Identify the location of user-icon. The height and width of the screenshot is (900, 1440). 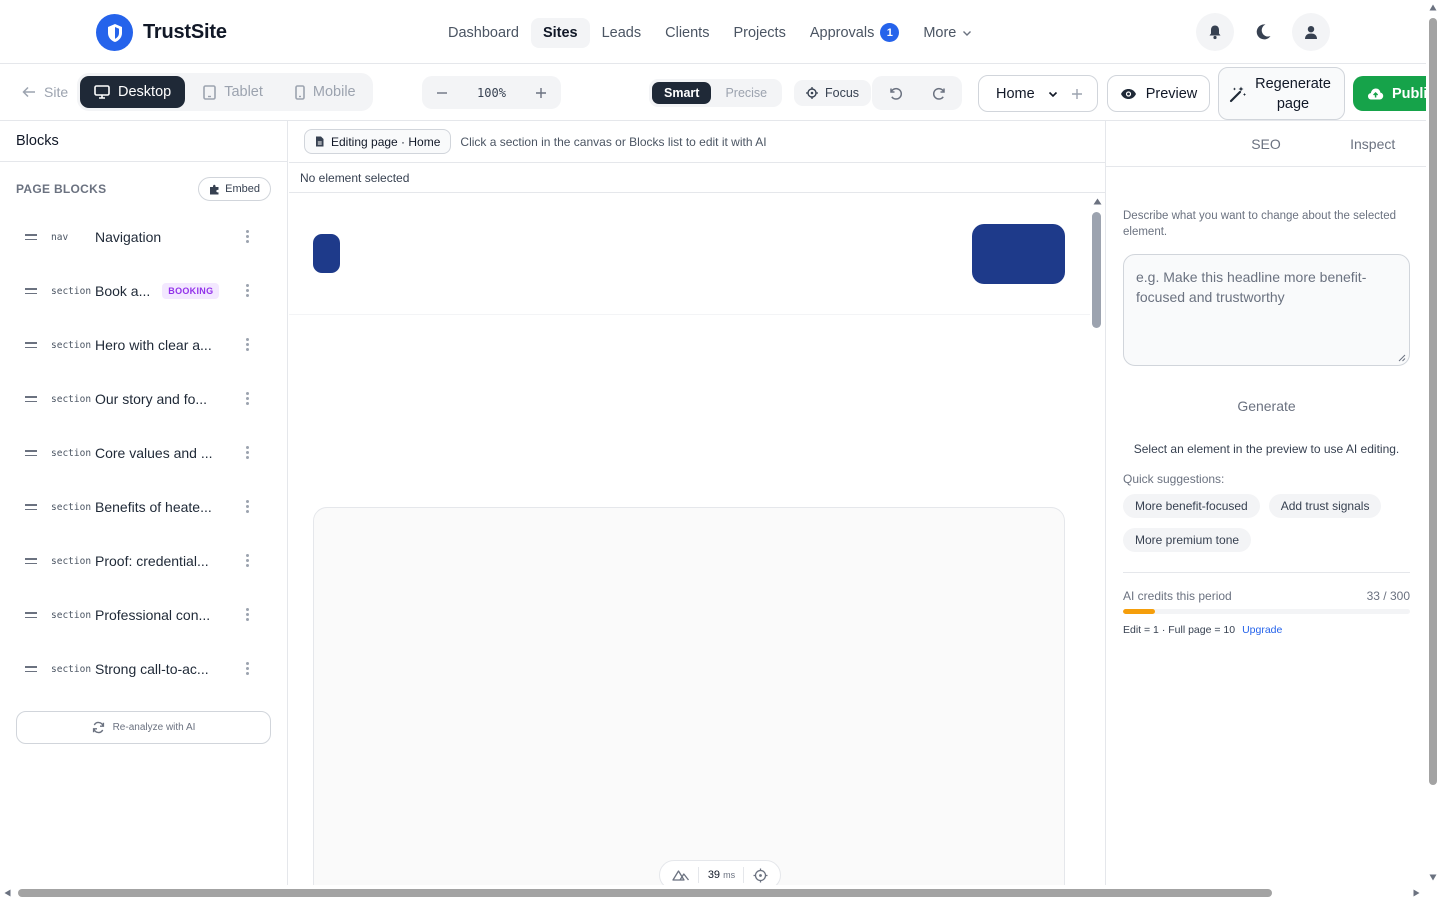
(1311, 32).